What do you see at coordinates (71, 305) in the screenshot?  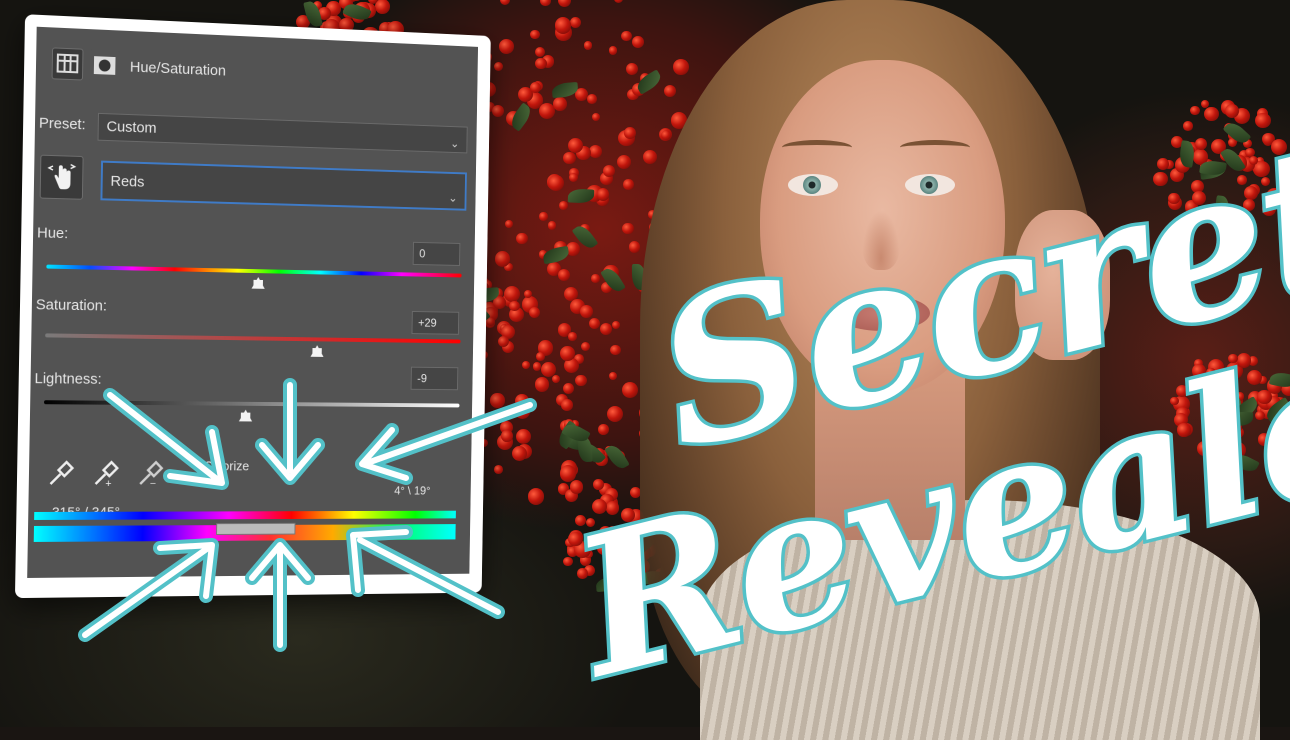 I see `saturation-label: Saturation:` at bounding box center [71, 305].